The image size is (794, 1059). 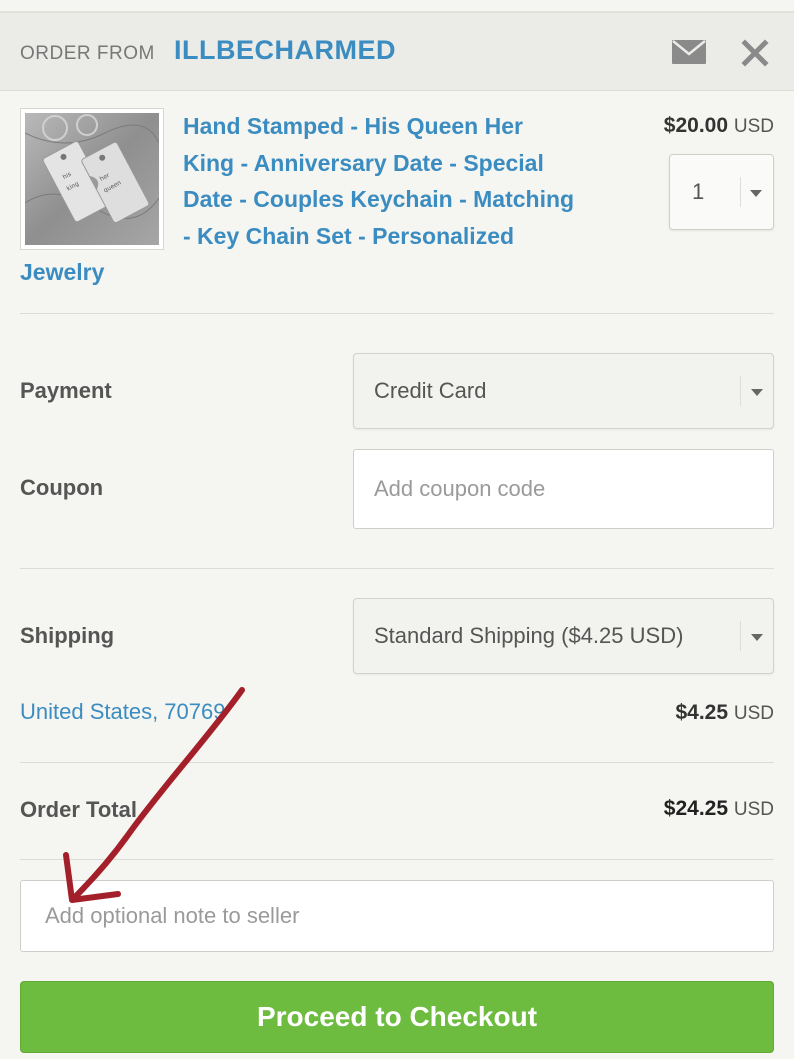 What do you see at coordinates (363, 162) in the screenshot?
I see `item-title-line: King - Anniversary Date - Special` at bounding box center [363, 162].